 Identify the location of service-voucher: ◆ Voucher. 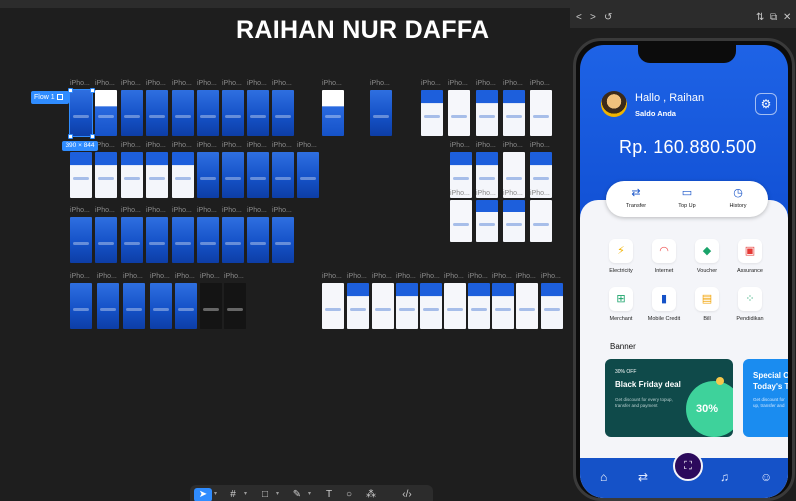
(707, 256).